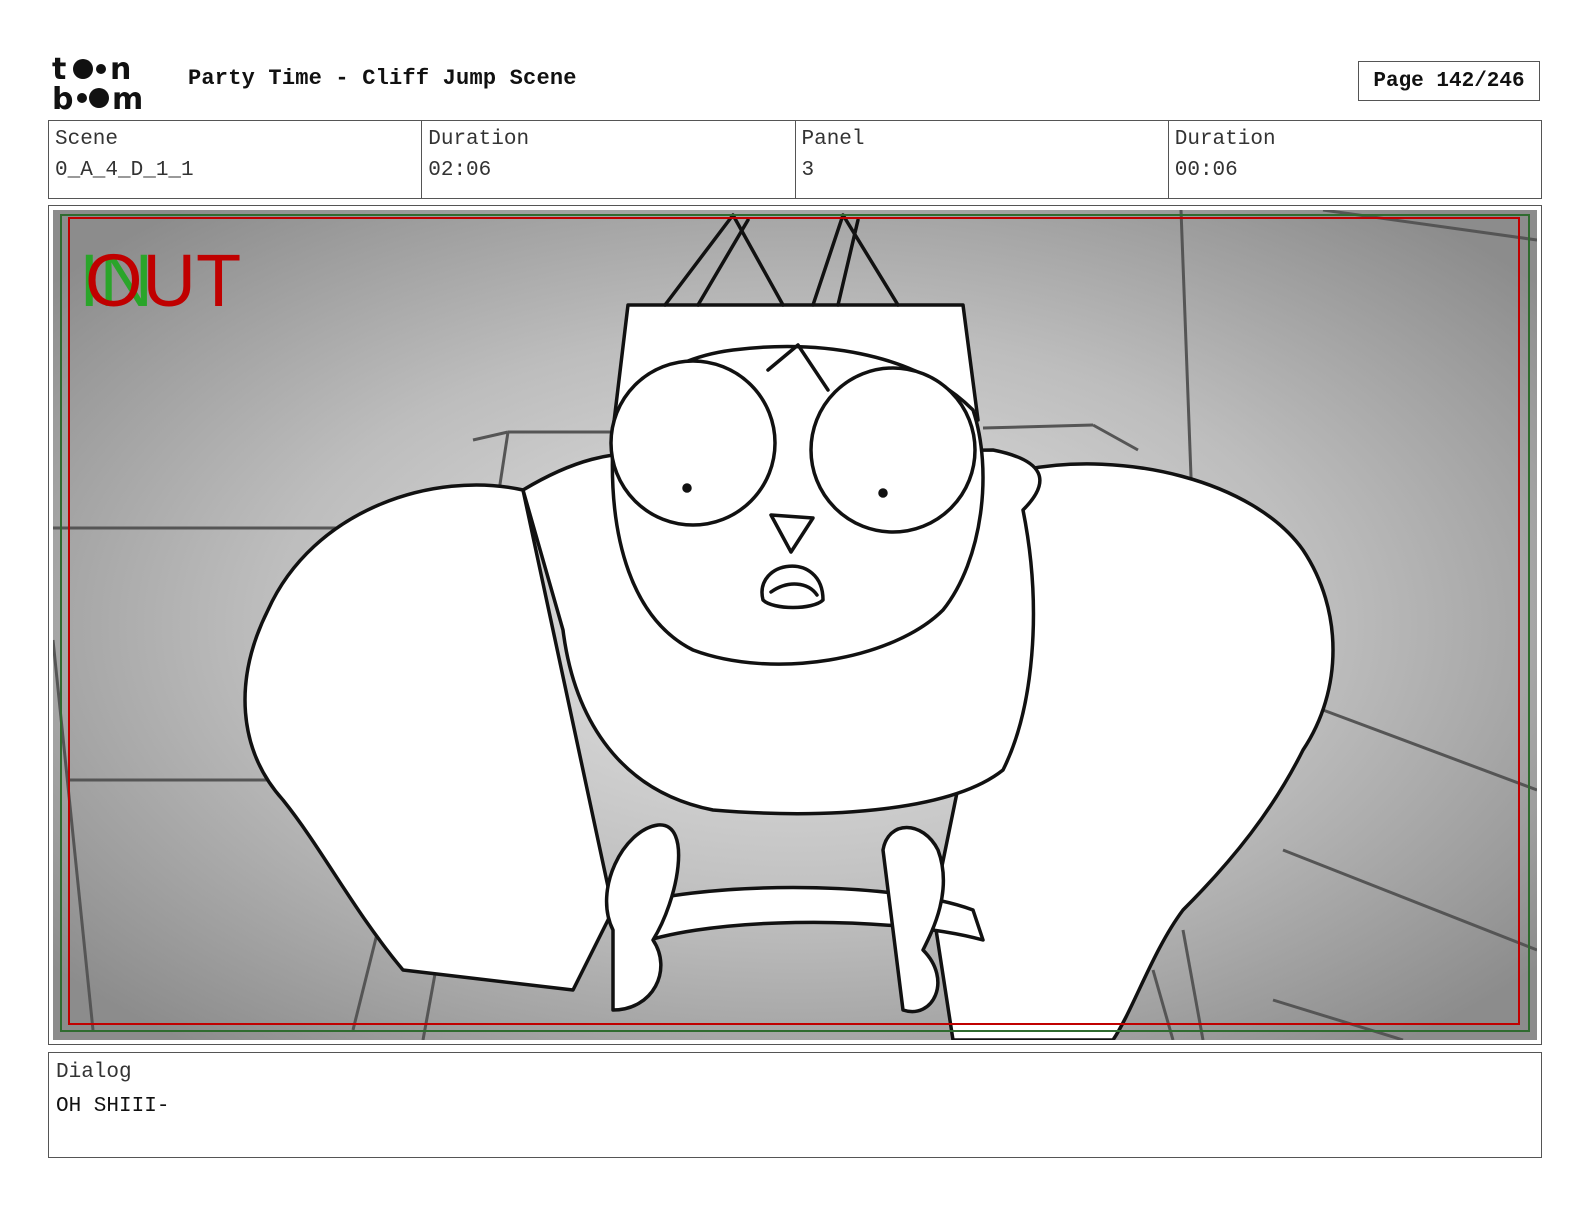 The width and height of the screenshot is (1584, 1224). Describe the element at coordinates (1449, 81) in the screenshot. I see `page-number: Page 142/246` at that location.